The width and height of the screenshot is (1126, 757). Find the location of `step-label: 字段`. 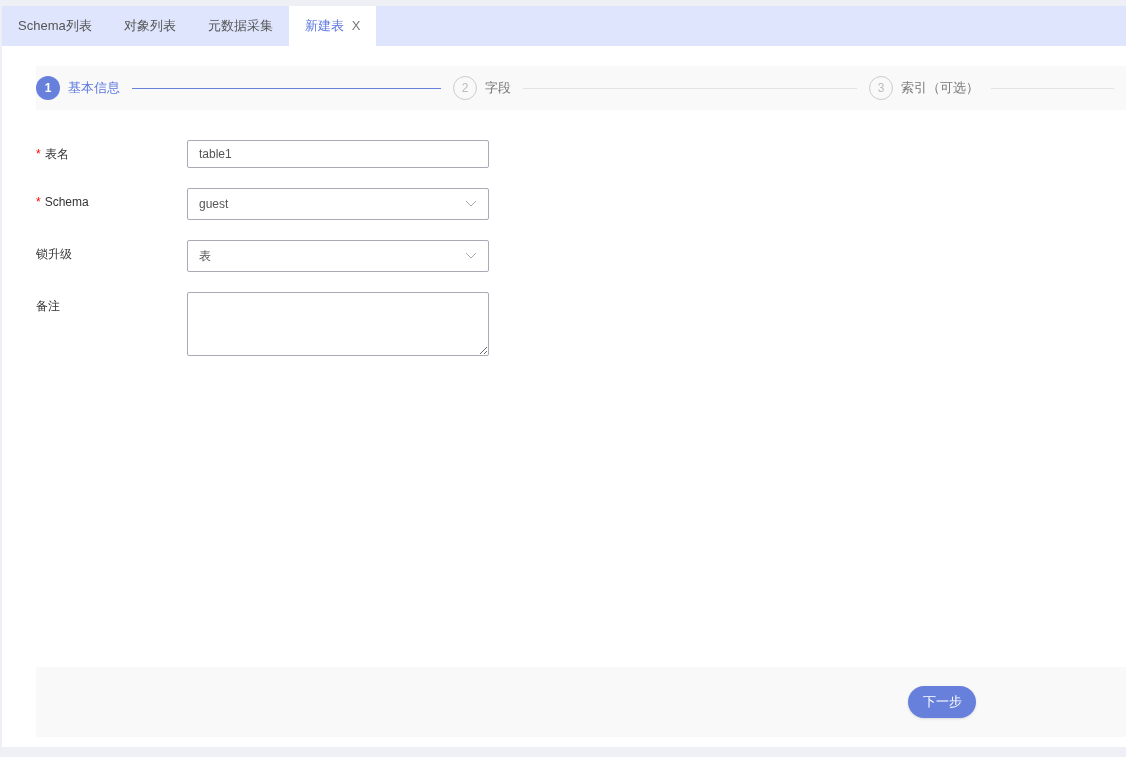

step-label: 字段 is located at coordinates (498, 88).